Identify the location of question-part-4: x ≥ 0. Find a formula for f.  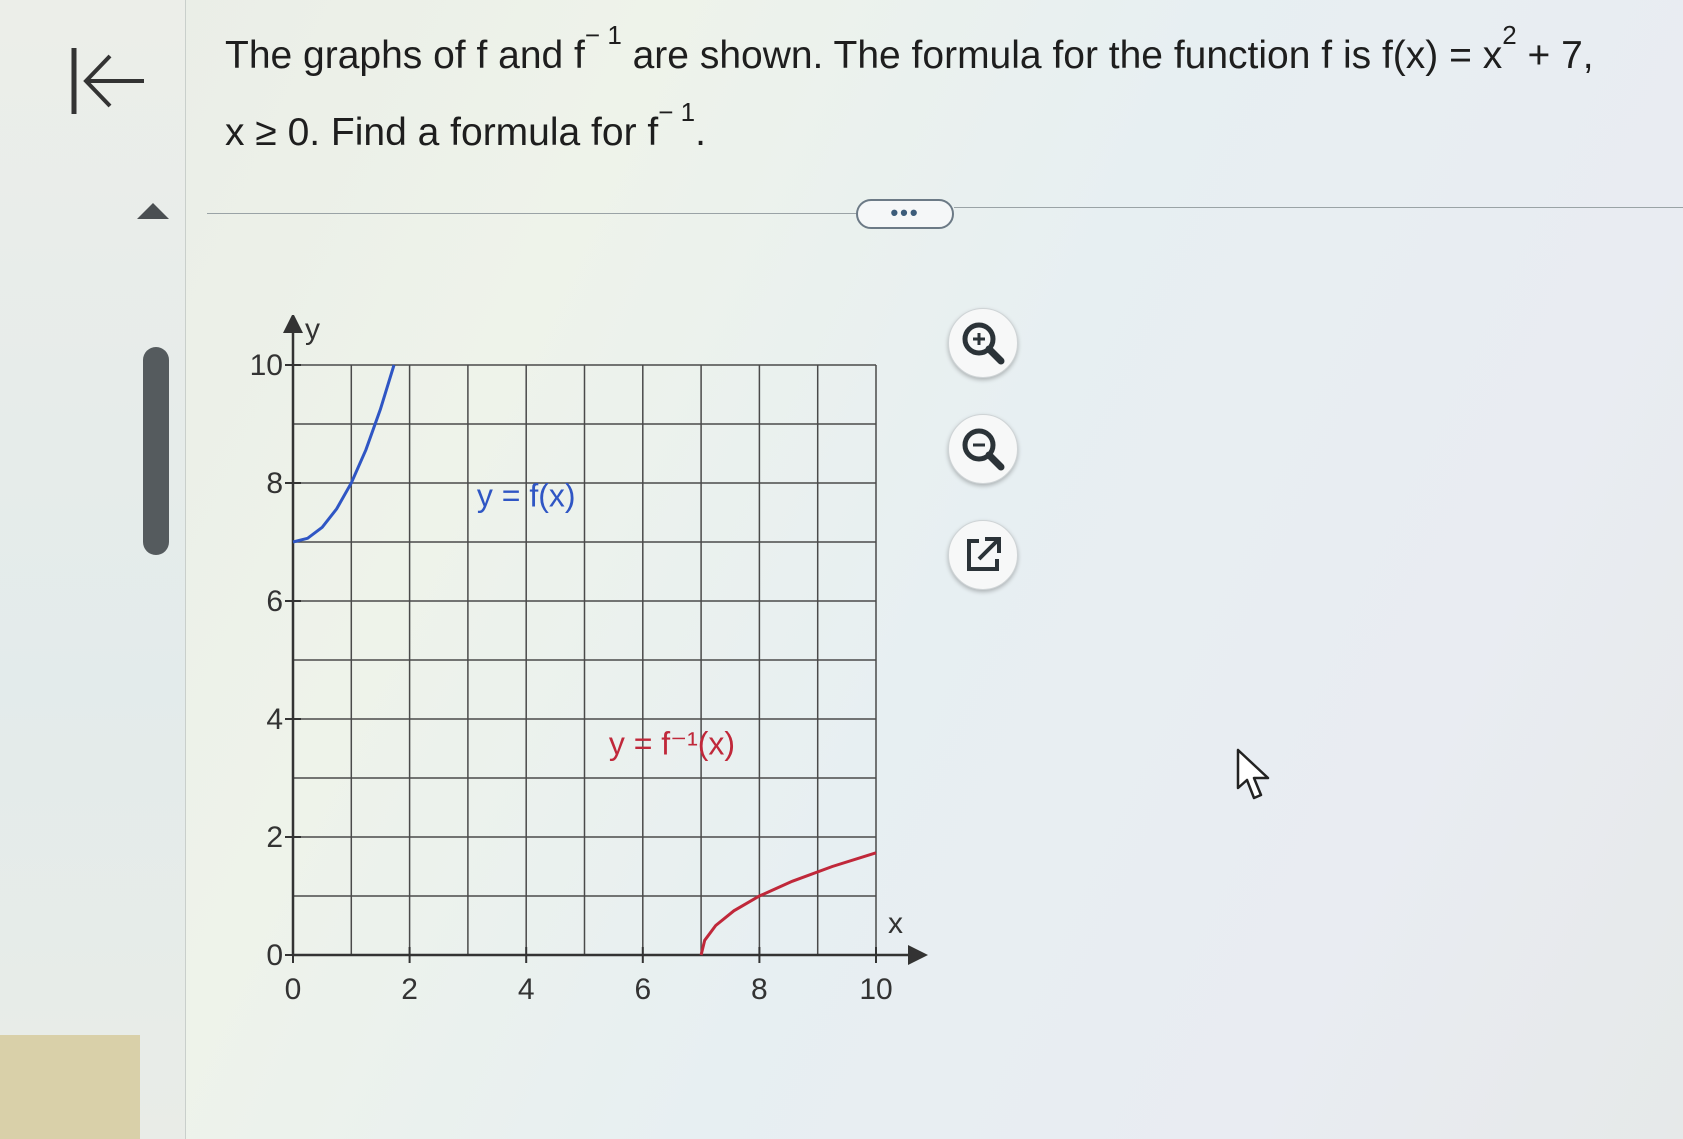
(442, 132).